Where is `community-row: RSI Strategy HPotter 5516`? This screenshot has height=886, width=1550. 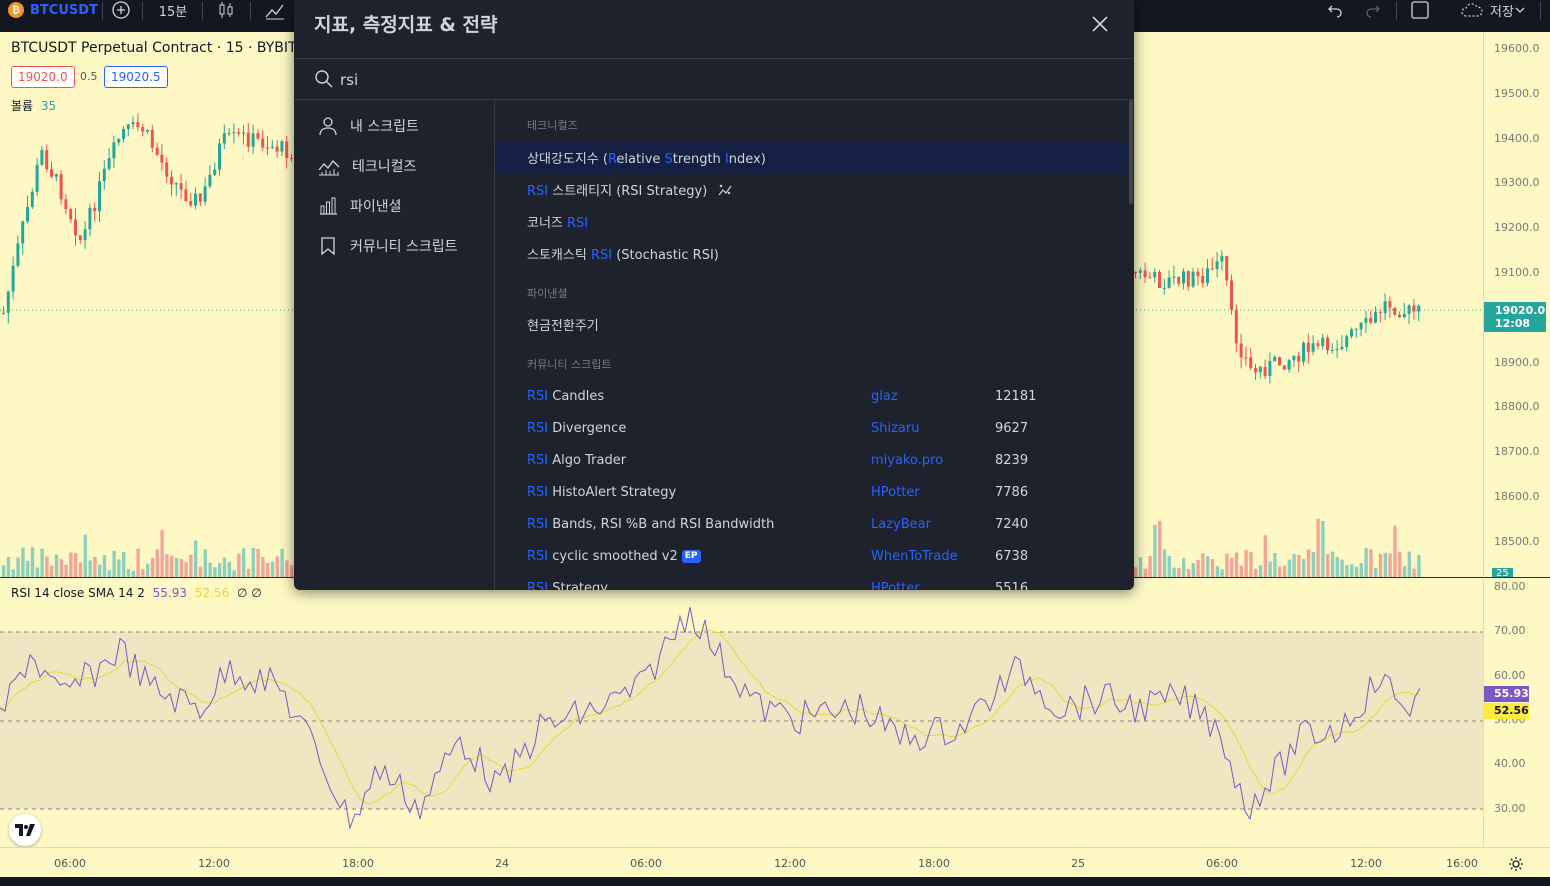
community-row: RSI Strategy HPotter 5516 is located at coordinates (811, 581).